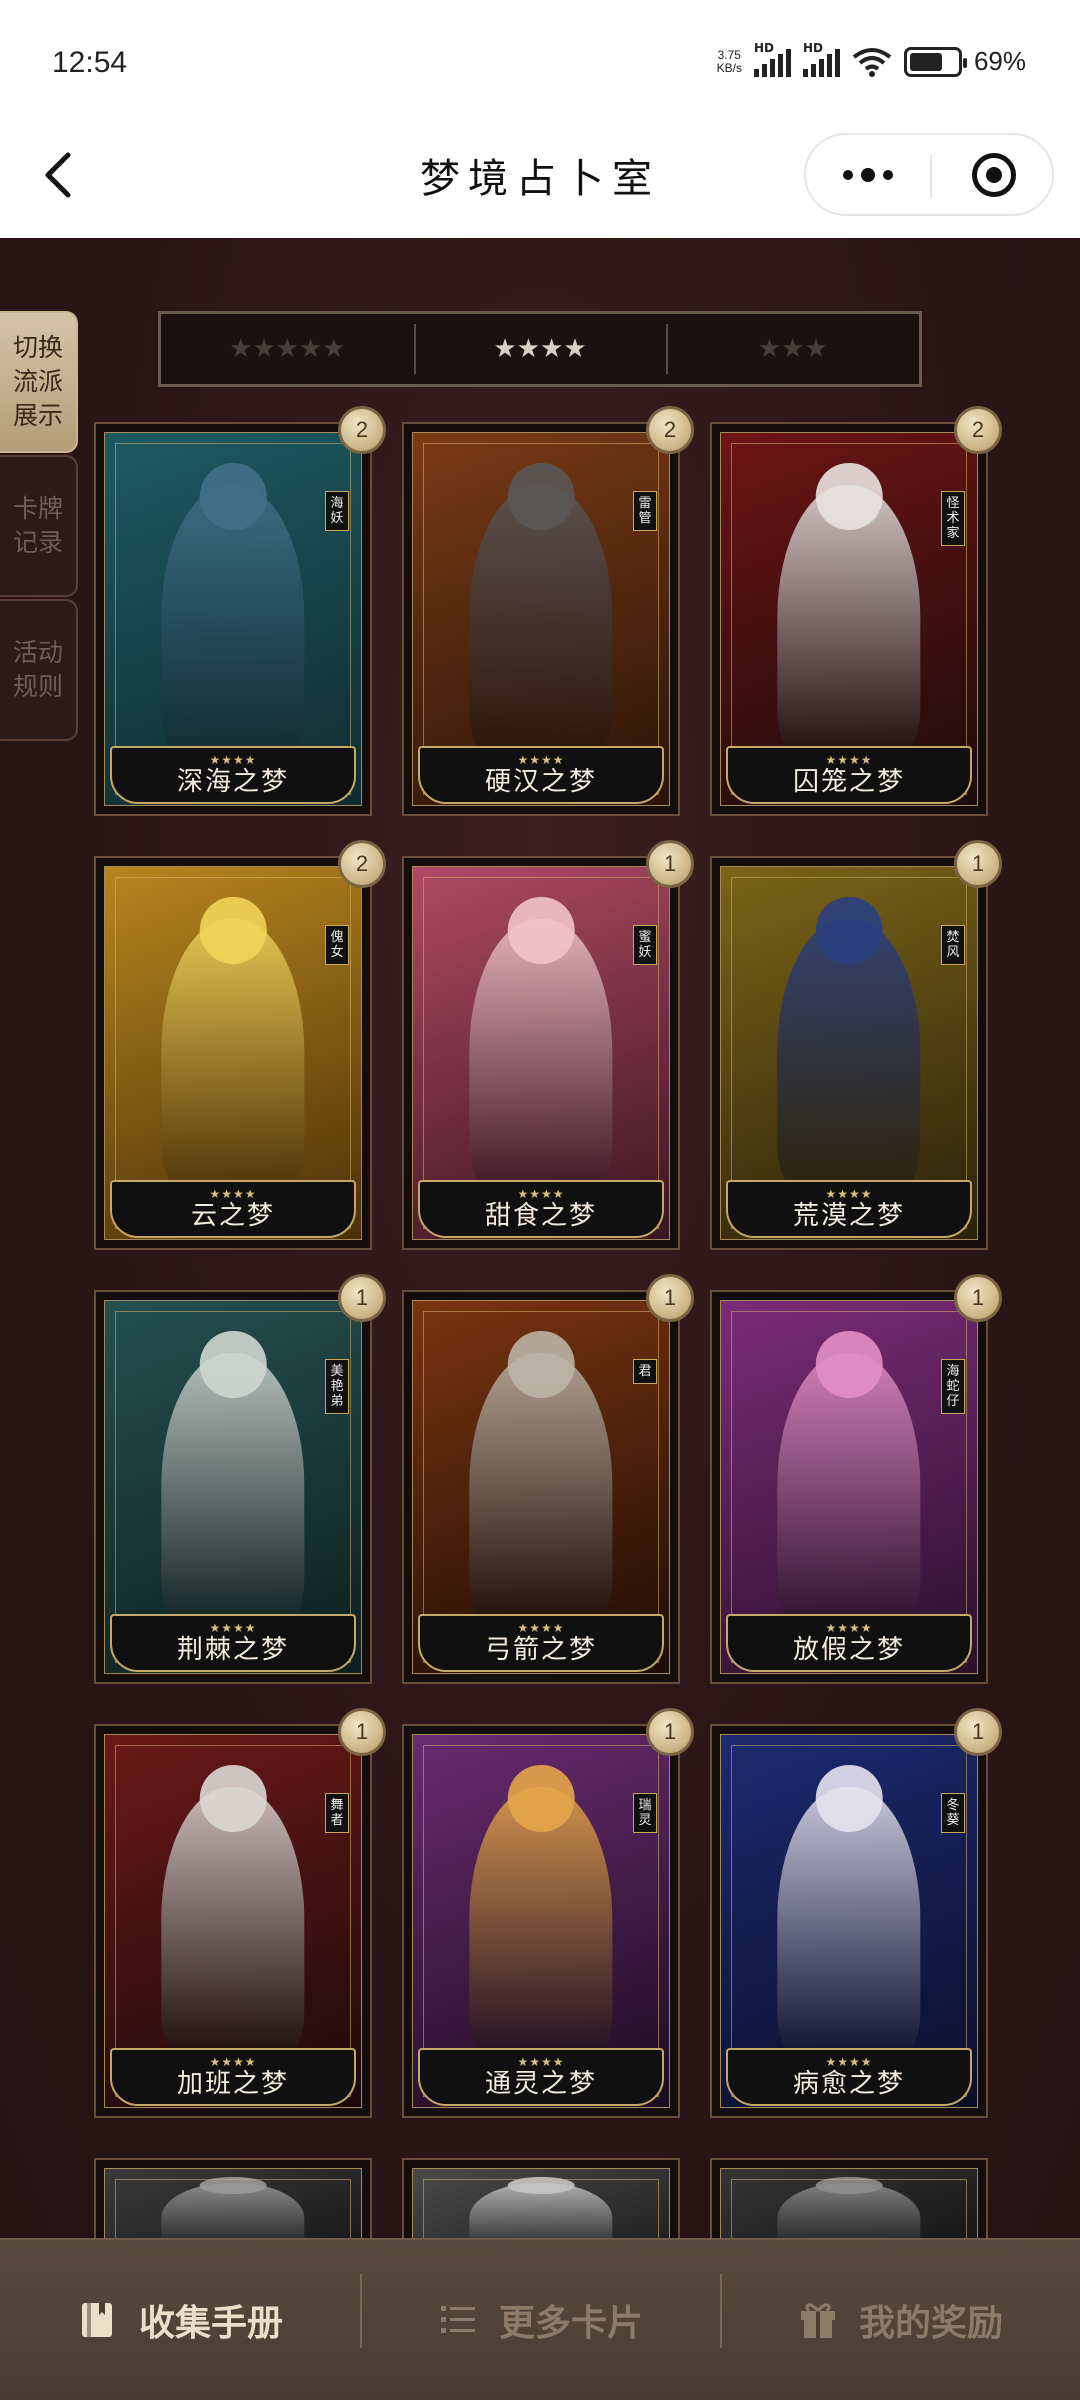 The width and height of the screenshot is (1080, 2400). What do you see at coordinates (645, 945) in the screenshot?
I see `card-character-tag: 蜜妖` at bounding box center [645, 945].